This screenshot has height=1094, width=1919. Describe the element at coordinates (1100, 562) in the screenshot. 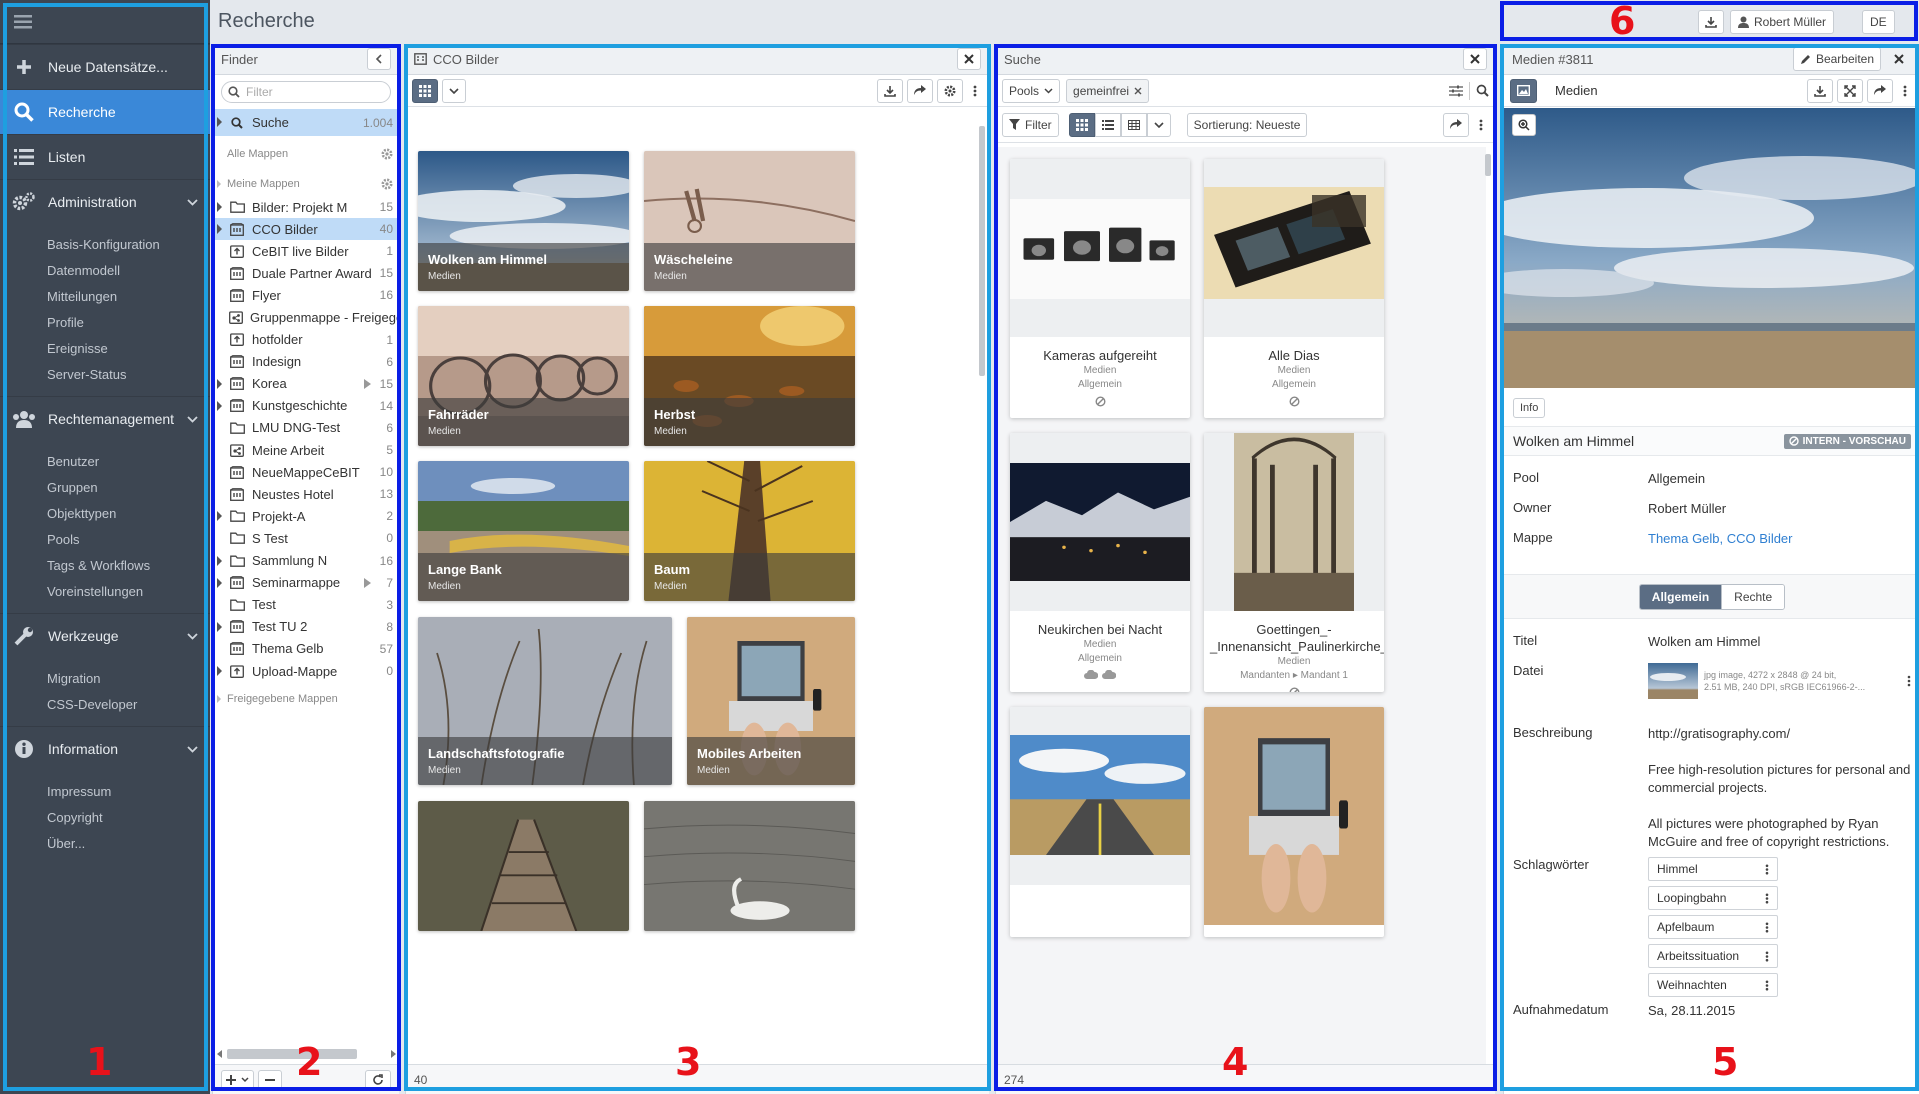

I see `search-result-card: Neukirchen bei Nacht Medien Allgemein` at that location.